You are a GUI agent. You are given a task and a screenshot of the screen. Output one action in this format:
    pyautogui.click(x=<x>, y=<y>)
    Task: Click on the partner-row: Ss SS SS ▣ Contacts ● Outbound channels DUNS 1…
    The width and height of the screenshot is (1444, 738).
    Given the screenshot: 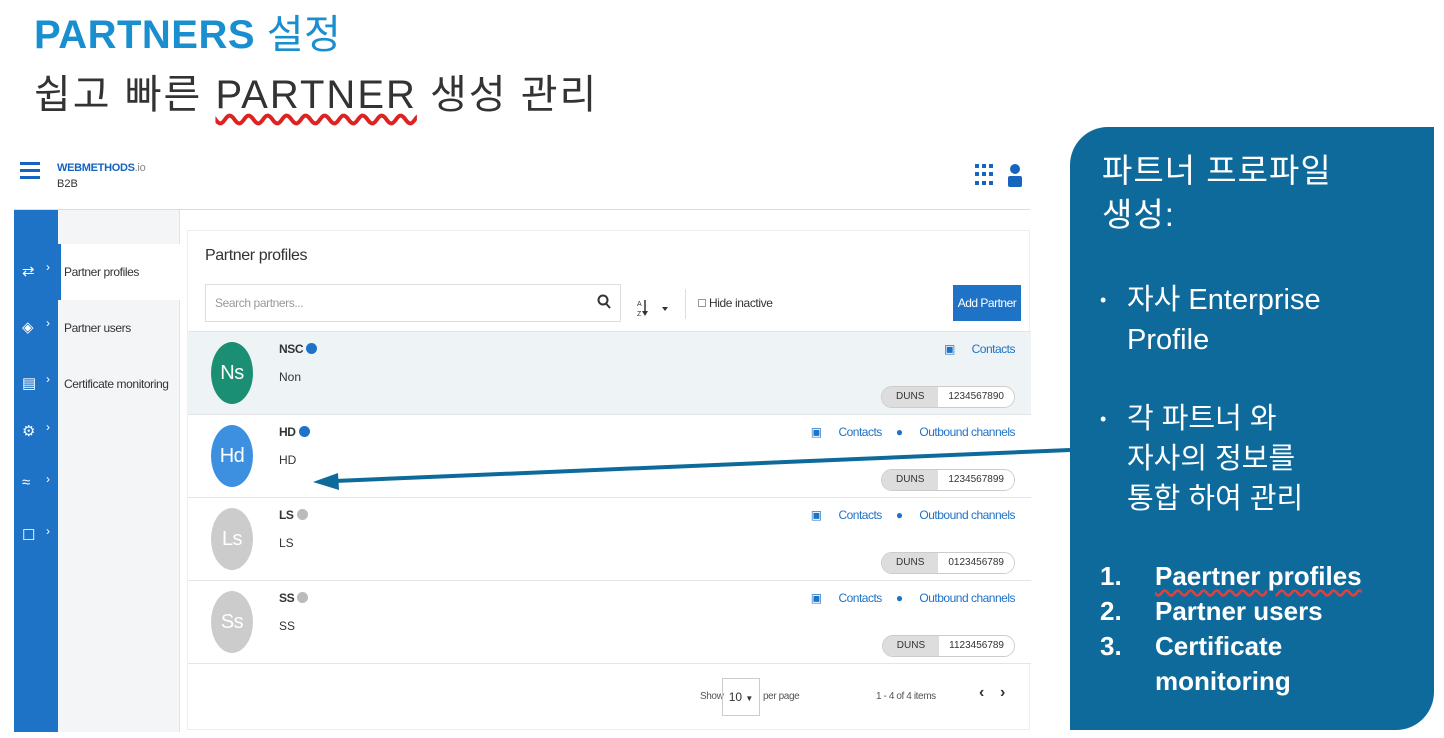 What is the action you would take?
    pyautogui.click(x=609, y=621)
    